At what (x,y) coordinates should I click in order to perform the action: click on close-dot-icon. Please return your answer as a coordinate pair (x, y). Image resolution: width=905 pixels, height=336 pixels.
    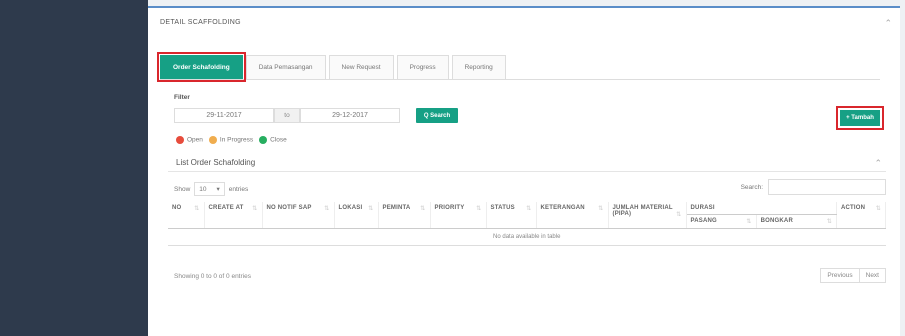
    Looking at the image, I should click on (263, 140).